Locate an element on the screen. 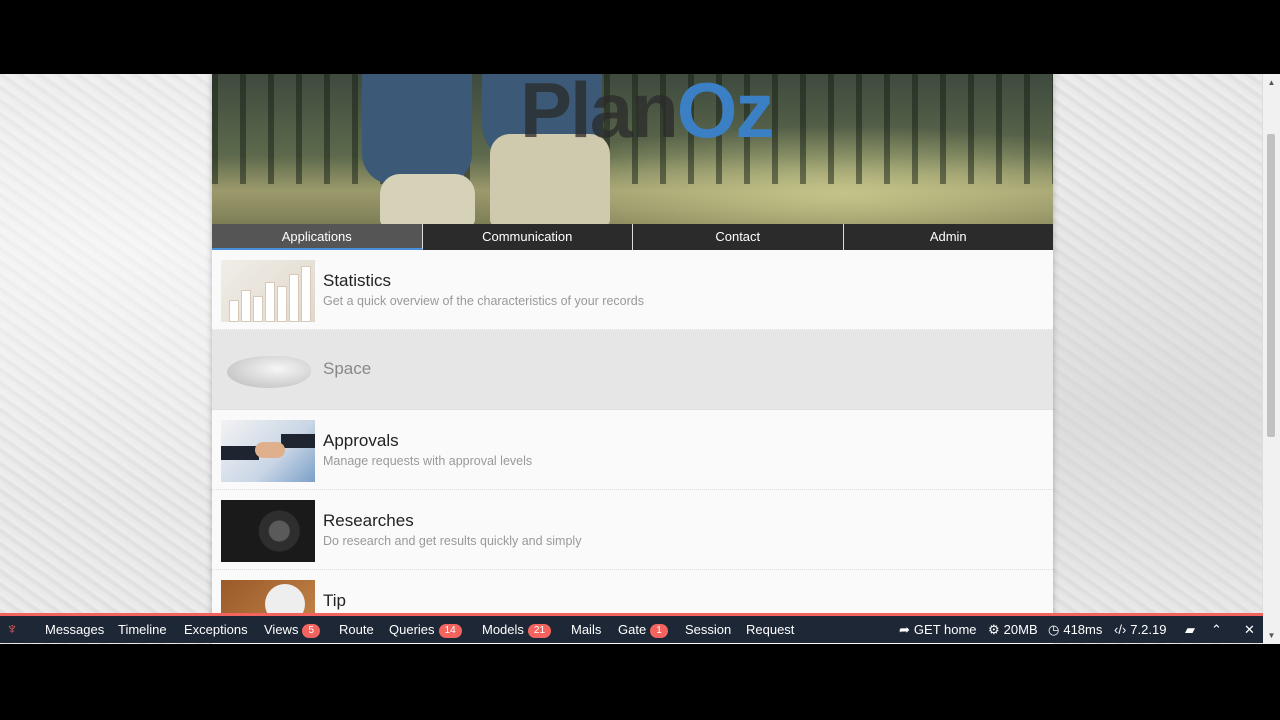  header-banner: PlanOz is located at coordinates (632, 149).